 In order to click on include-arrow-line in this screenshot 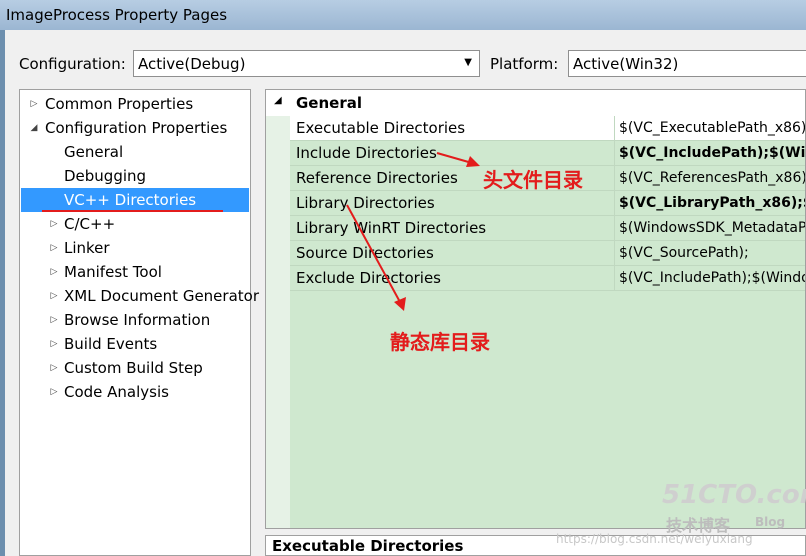, I will do `click(454, 158)`.